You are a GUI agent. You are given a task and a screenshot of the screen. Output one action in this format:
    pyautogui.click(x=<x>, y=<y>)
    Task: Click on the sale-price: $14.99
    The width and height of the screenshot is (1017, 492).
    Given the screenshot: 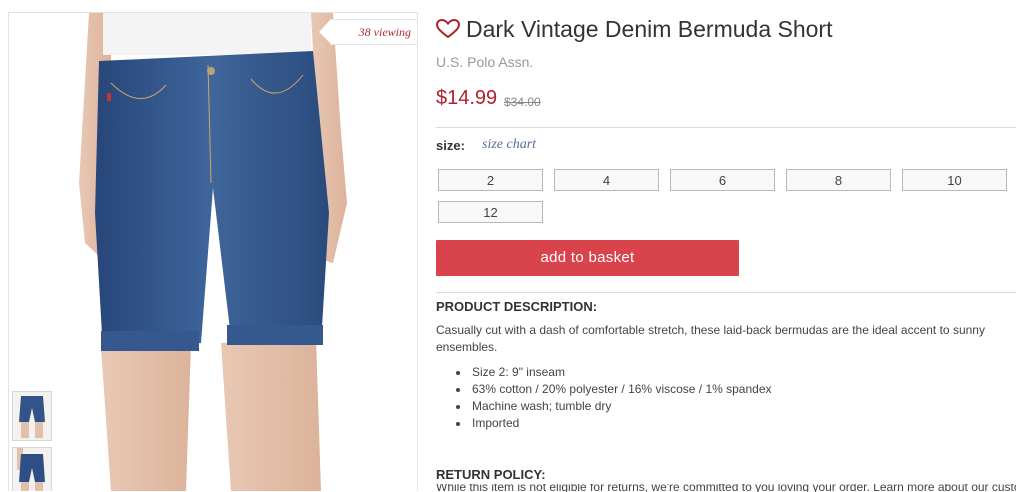 What is the action you would take?
    pyautogui.click(x=467, y=98)
    